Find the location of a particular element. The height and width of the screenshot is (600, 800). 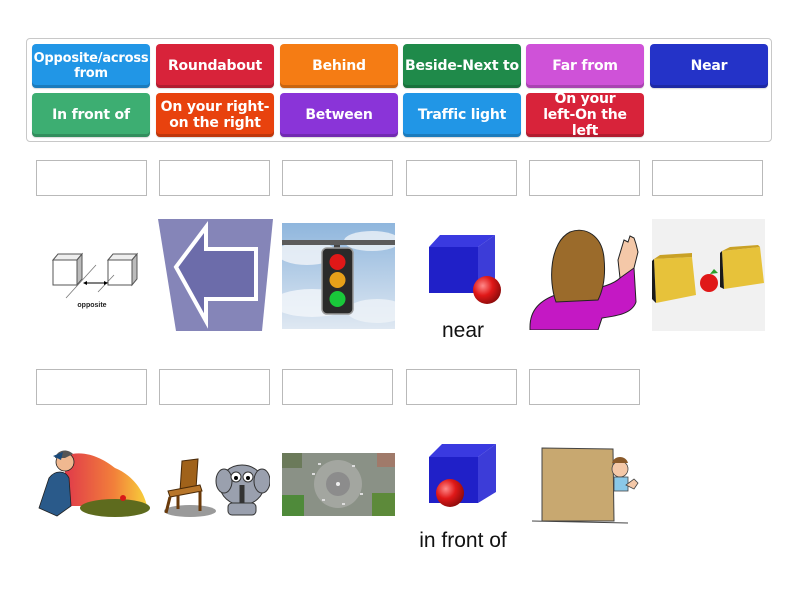

man-looking-far-icon is located at coordinates (94, 483).